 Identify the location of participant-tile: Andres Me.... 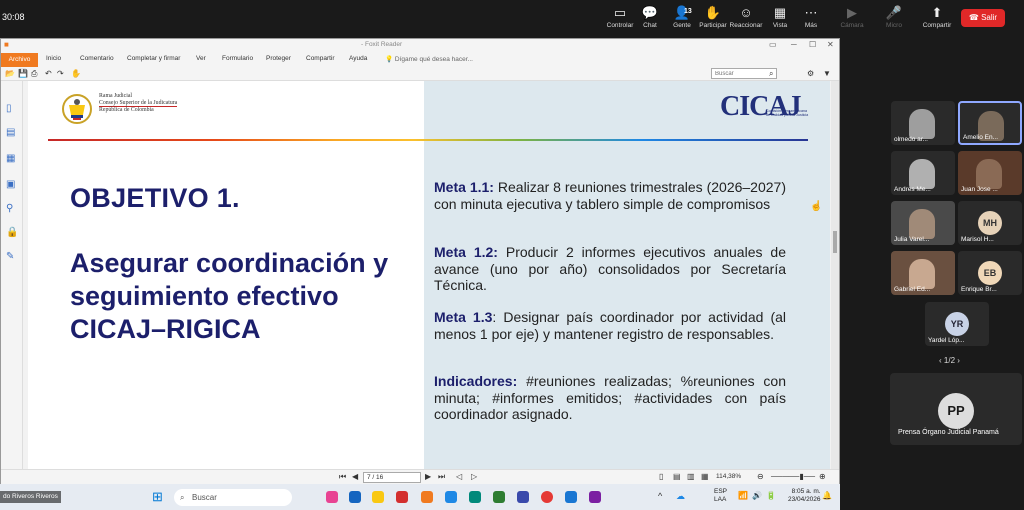
(923, 173).